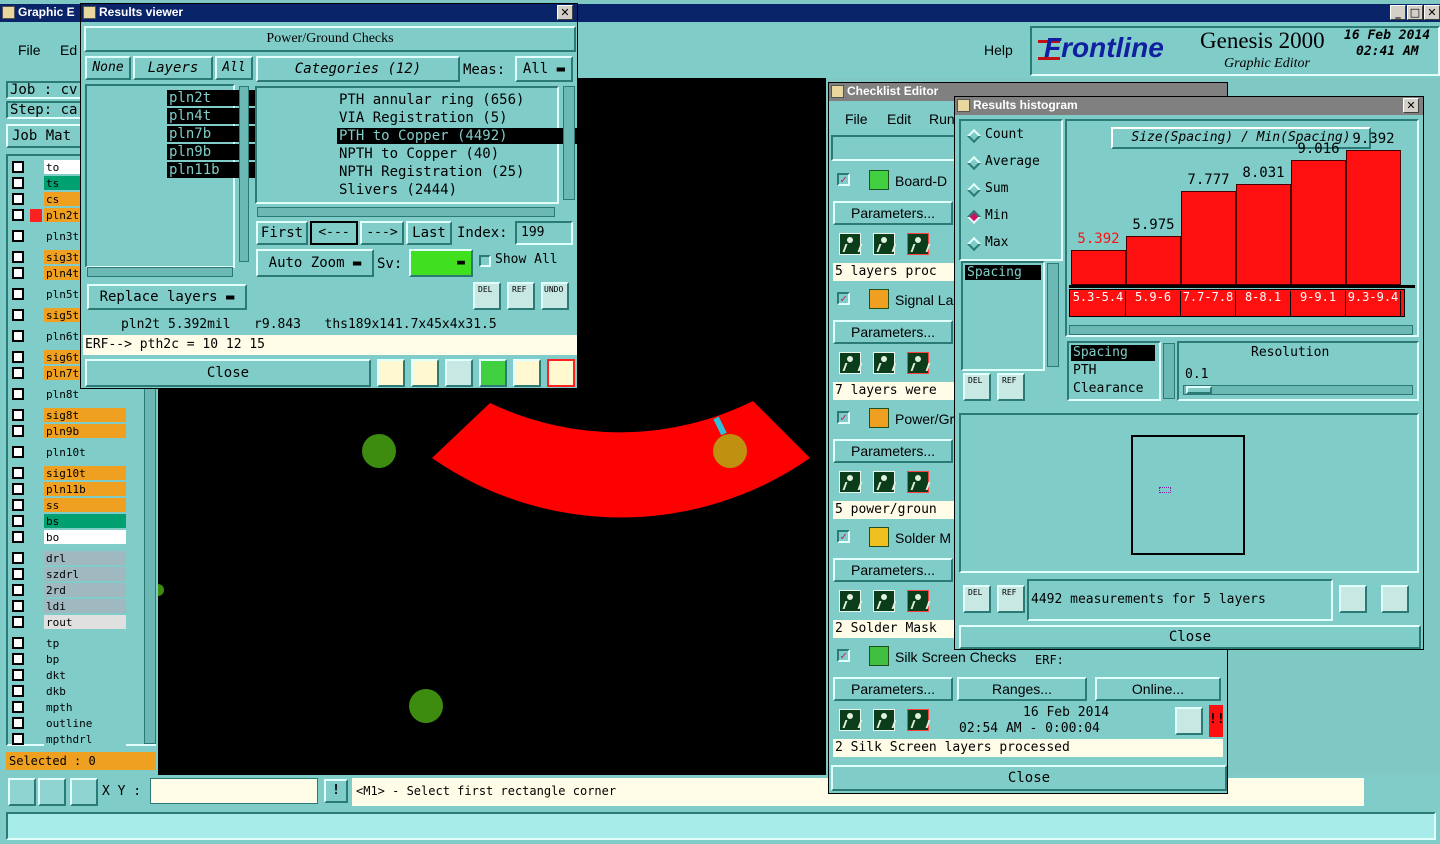  Describe the element at coordinates (955, 657) in the screenshot. I see `check-name: Silk Screen Checks` at that location.